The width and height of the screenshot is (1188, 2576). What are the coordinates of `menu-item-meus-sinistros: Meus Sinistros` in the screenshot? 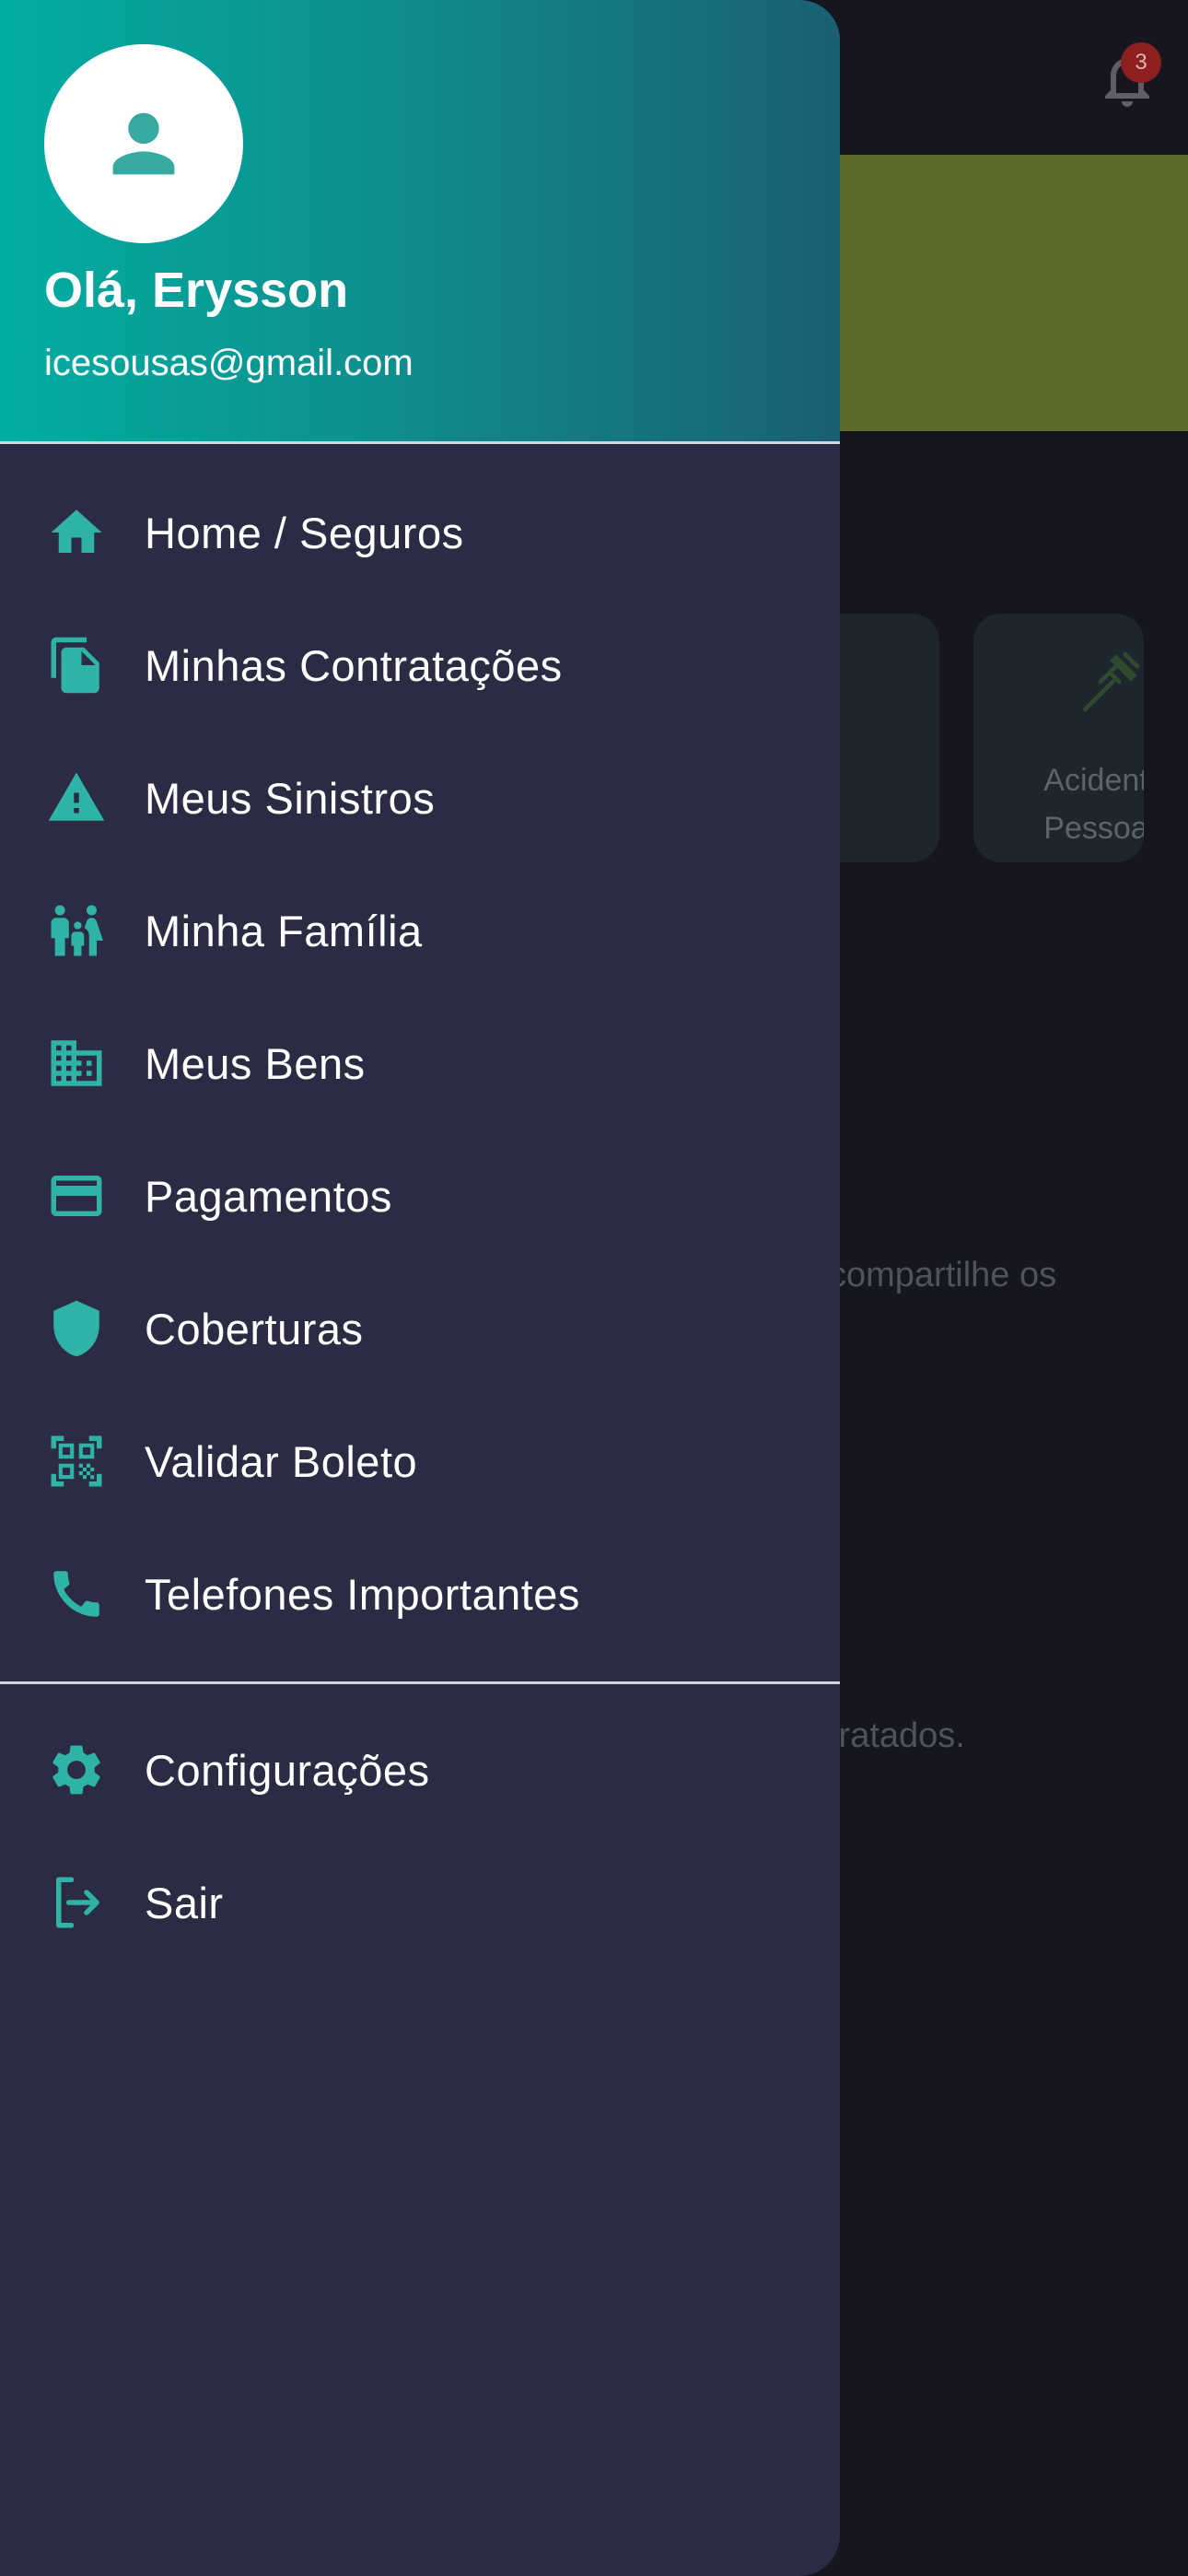 It's located at (420, 798).